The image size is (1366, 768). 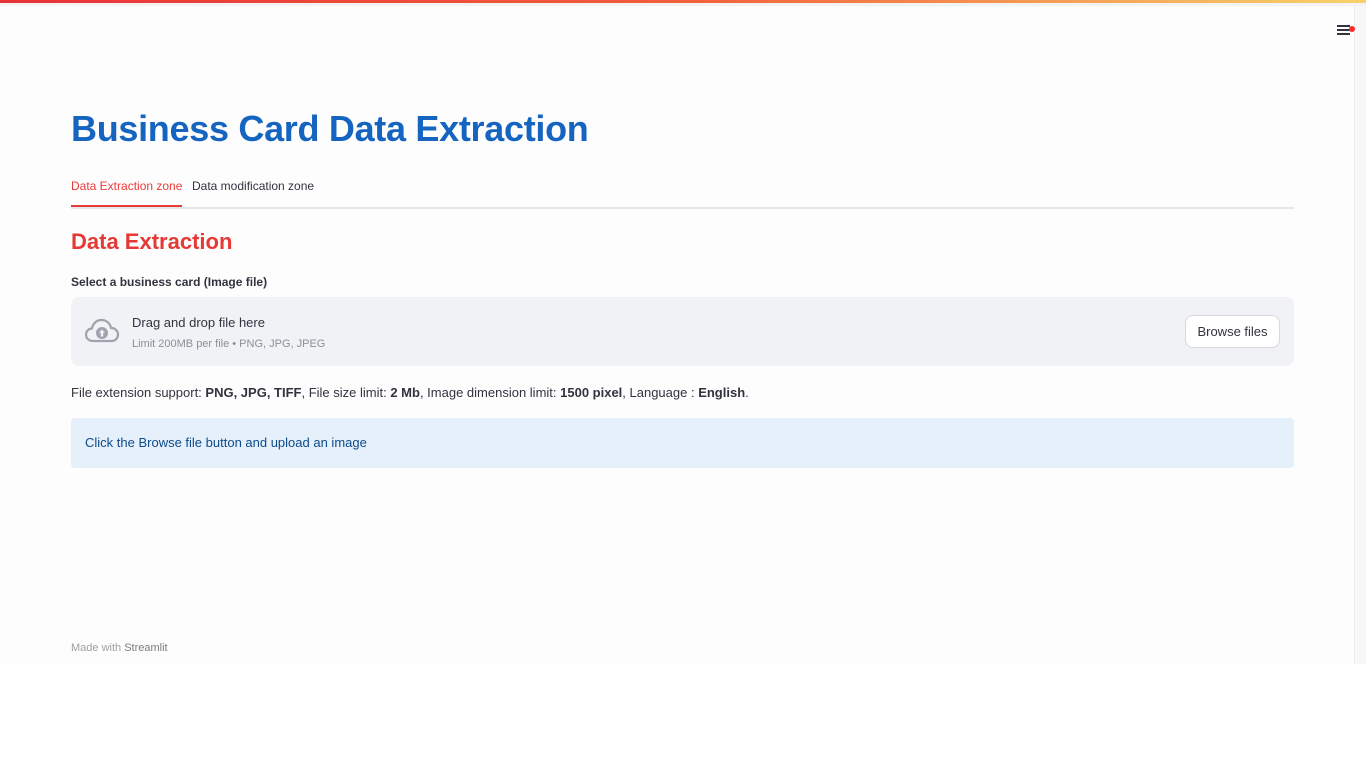 What do you see at coordinates (198, 322) in the screenshot?
I see `dropzone-instructions: Drag and drop file here` at bounding box center [198, 322].